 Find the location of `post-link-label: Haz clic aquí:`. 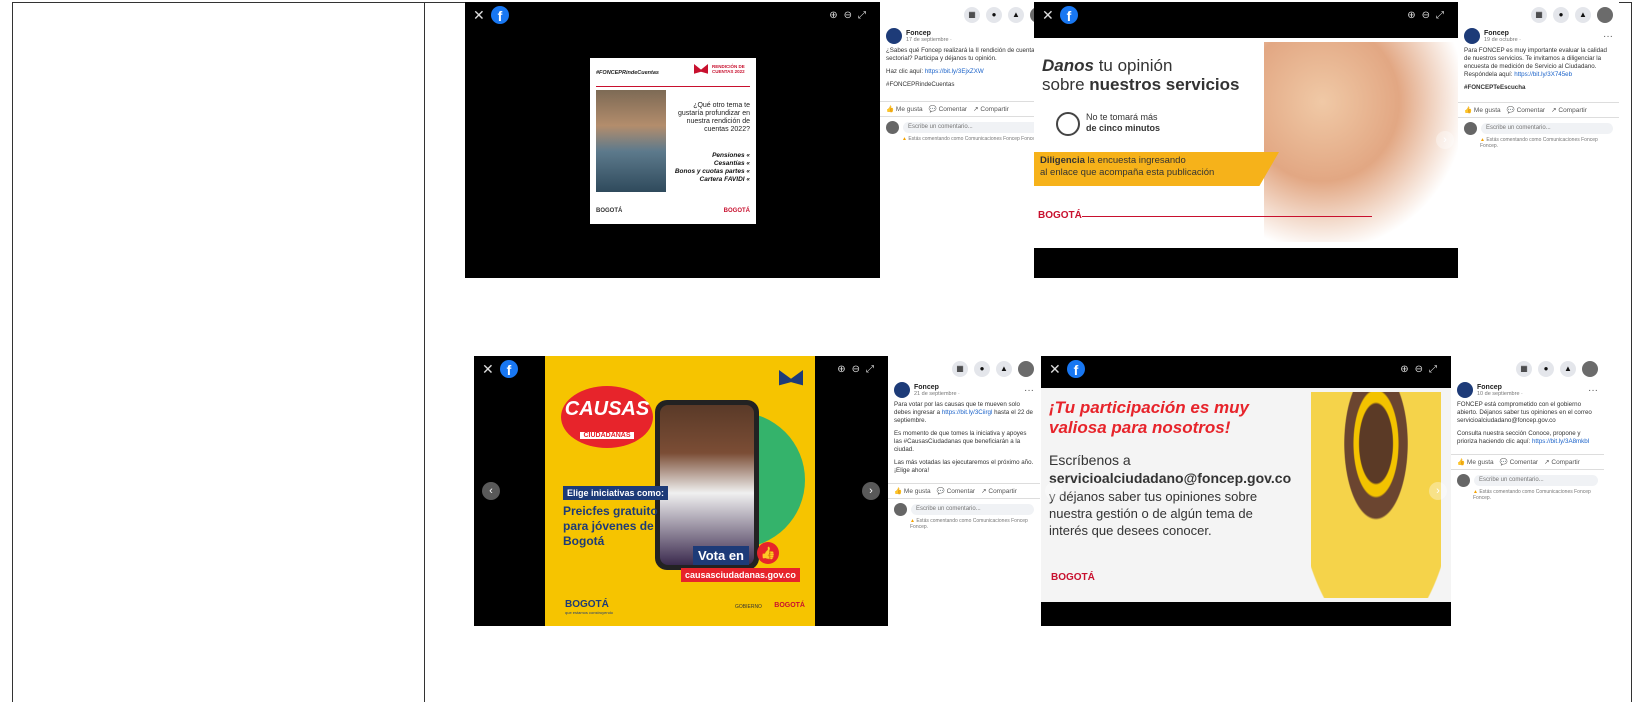

post-link-label: Haz clic aquí: is located at coordinates (905, 71).